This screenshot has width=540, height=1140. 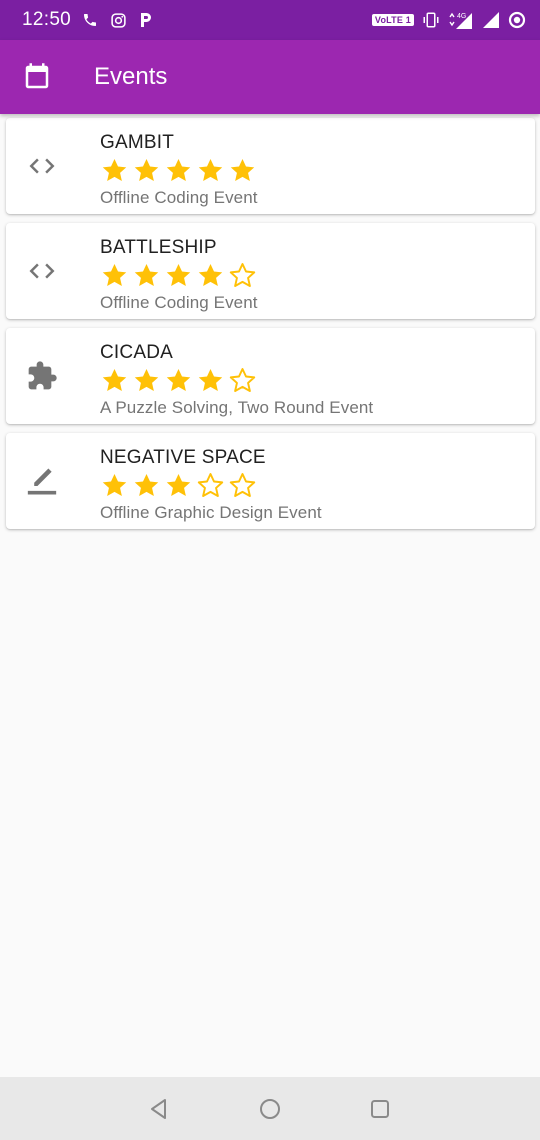 What do you see at coordinates (380, 1109) in the screenshot?
I see `recents-icon` at bounding box center [380, 1109].